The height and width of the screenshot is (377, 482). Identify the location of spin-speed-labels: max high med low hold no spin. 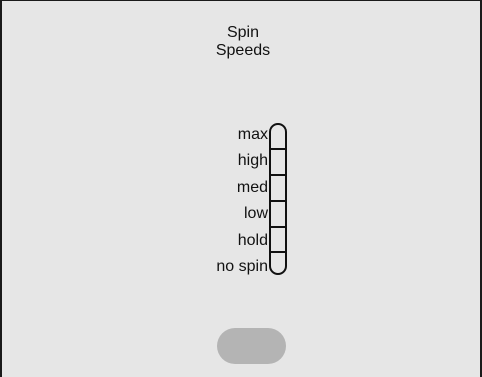
(225, 201).